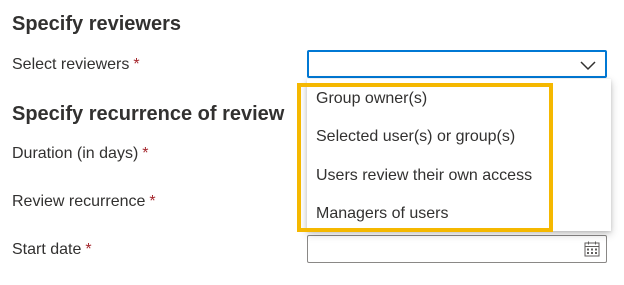 This screenshot has height=285, width=624. I want to click on option-users-review-own-access: Users review their own access, so click(424, 176).